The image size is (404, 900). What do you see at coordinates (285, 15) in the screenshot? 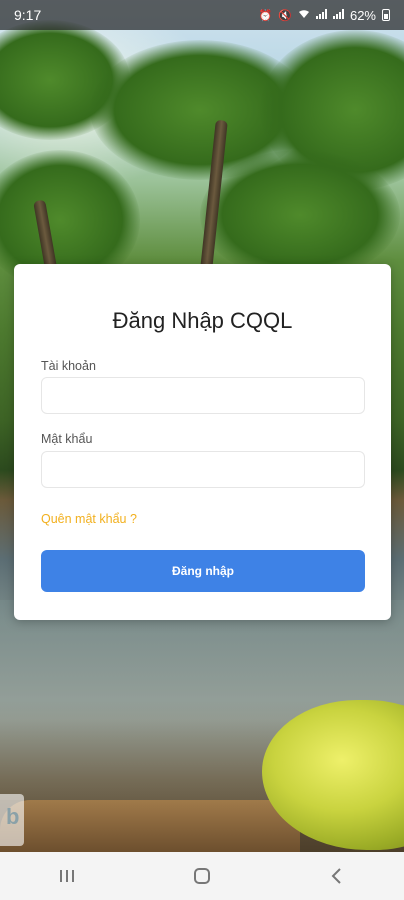
I see `mute-icon: 🔇` at bounding box center [285, 15].